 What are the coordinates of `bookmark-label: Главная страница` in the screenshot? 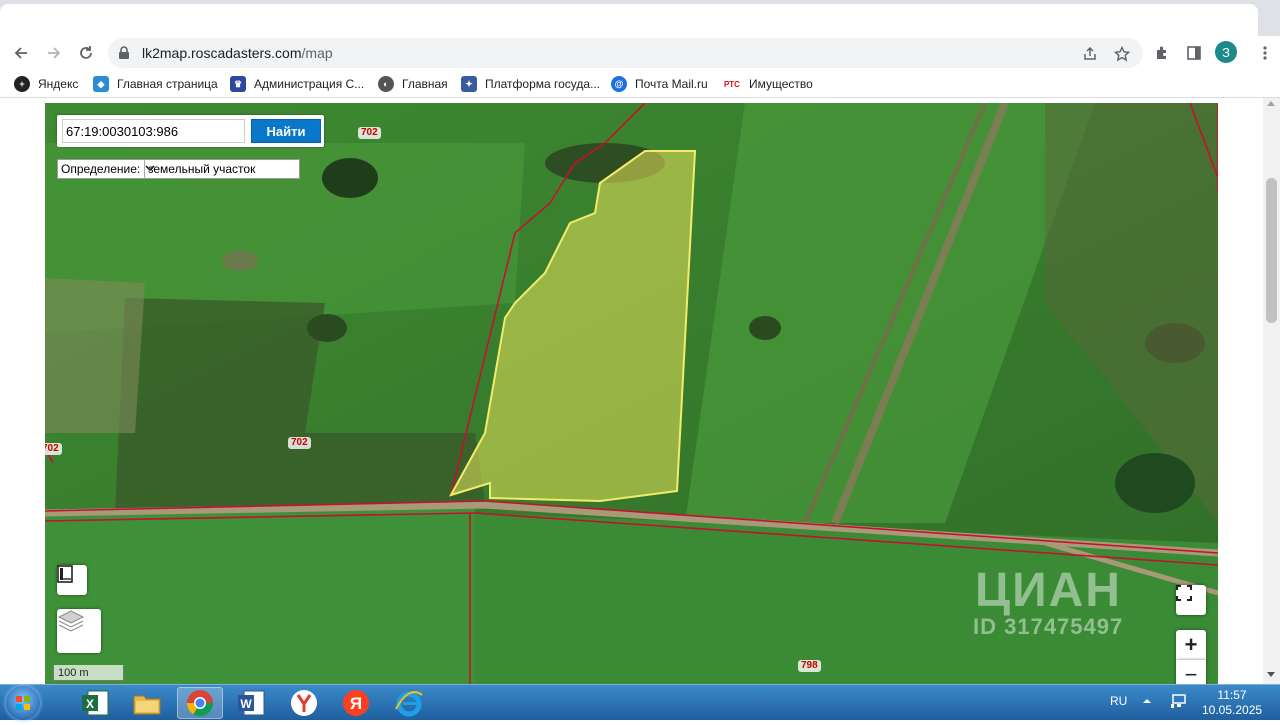 It's located at (167, 84).